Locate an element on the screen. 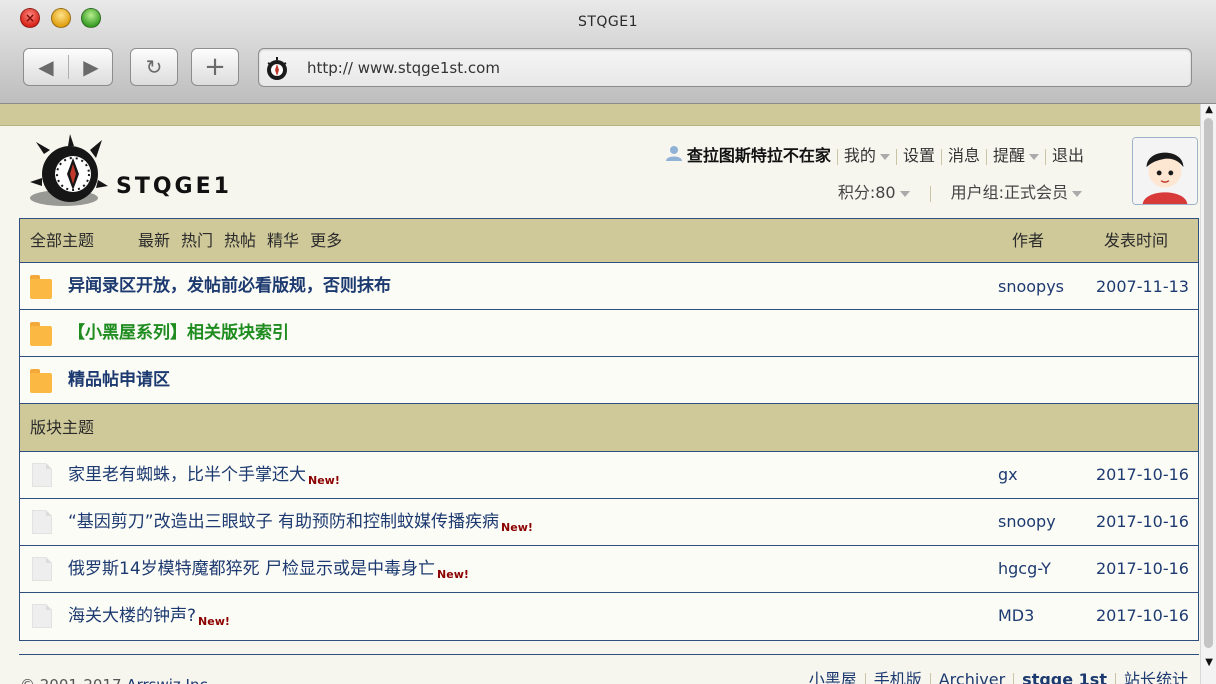 The height and width of the screenshot is (684, 1216). avatar-image is located at coordinates (1165, 171).